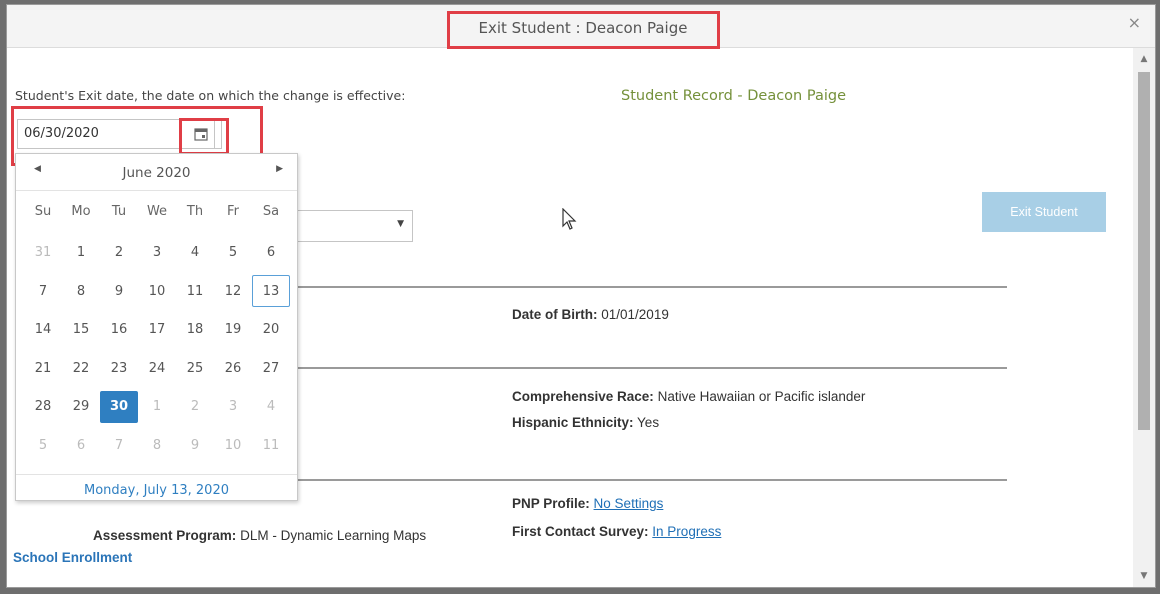 This screenshot has height=594, width=1160. Describe the element at coordinates (583, 30) in the screenshot. I see `title-highlight-box` at that location.